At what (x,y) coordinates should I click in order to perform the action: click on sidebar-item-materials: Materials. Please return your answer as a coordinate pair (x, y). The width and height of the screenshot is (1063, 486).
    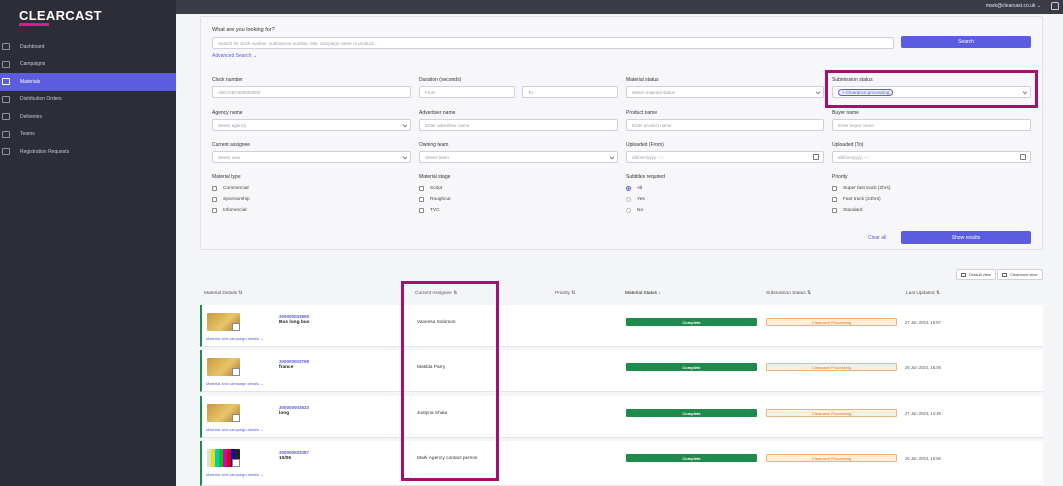
    Looking at the image, I should click on (88, 82).